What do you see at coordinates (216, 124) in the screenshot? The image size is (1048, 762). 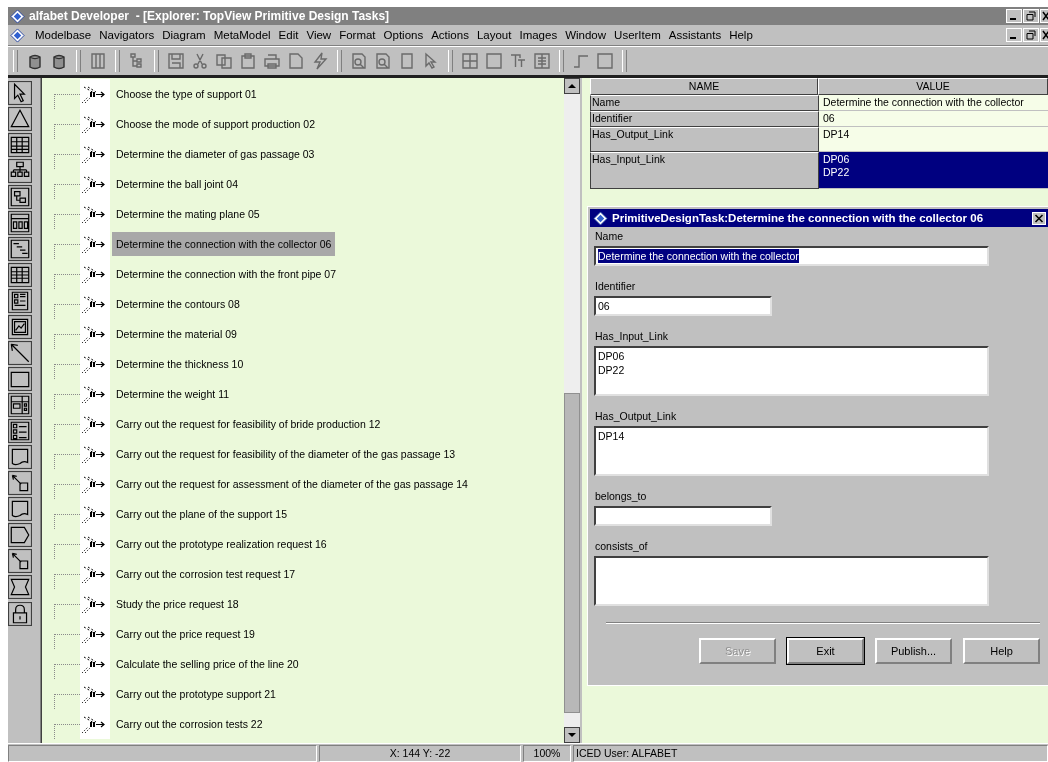 I see `tree-item: Choose the mode of support production 02` at bounding box center [216, 124].